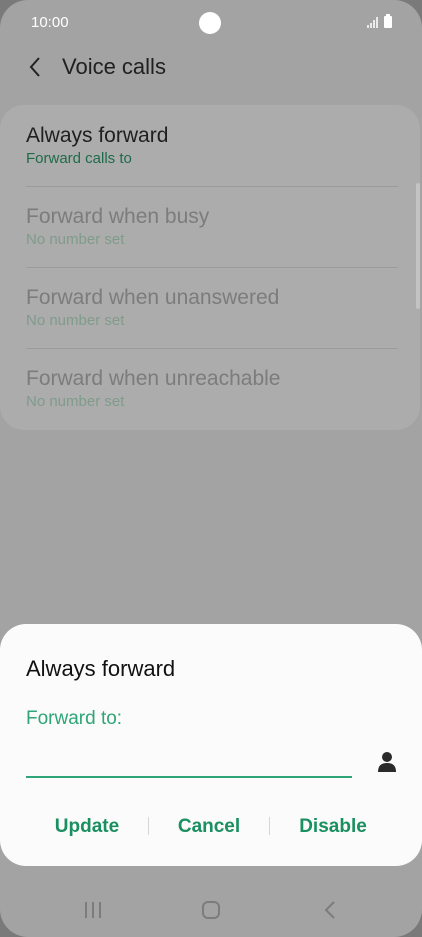 The image size is (422, 937). I want to click on list-item-title: Always forward, so click(97, 135).